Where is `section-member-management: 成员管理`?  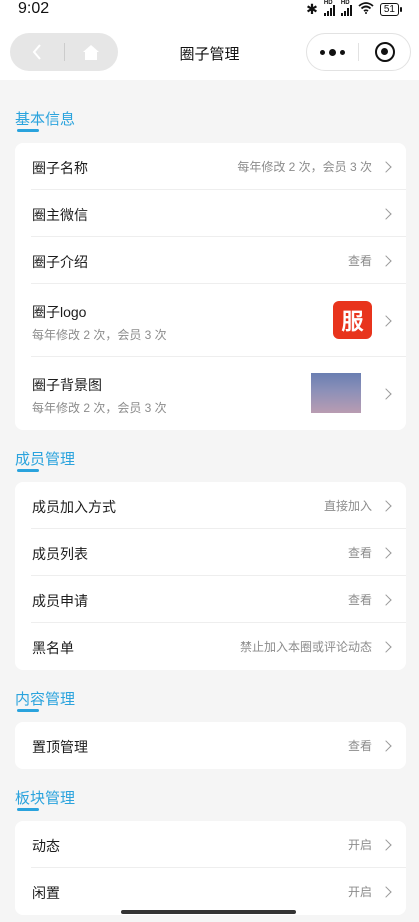
section-member-management: 成员管理 is located at coordinates (209, 451).